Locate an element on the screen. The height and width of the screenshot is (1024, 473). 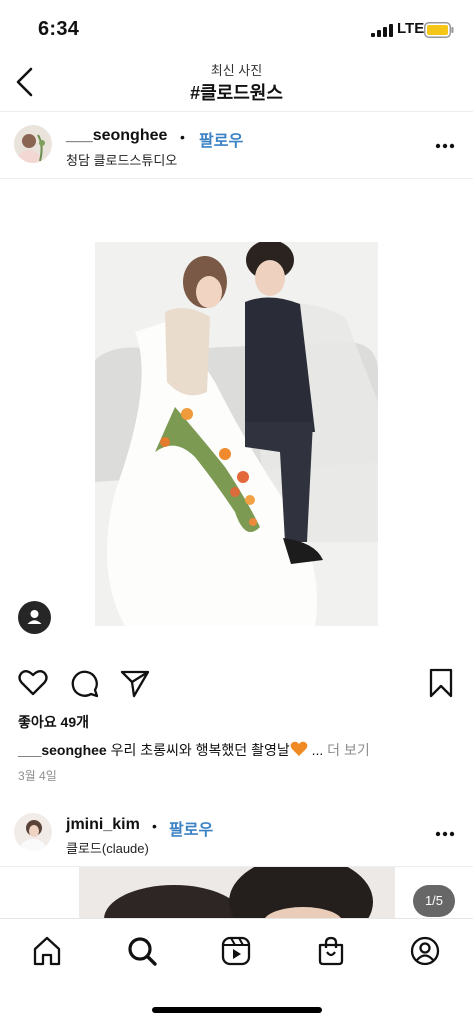
post-date: 3월 4일 is located at coordinates (37, 776).